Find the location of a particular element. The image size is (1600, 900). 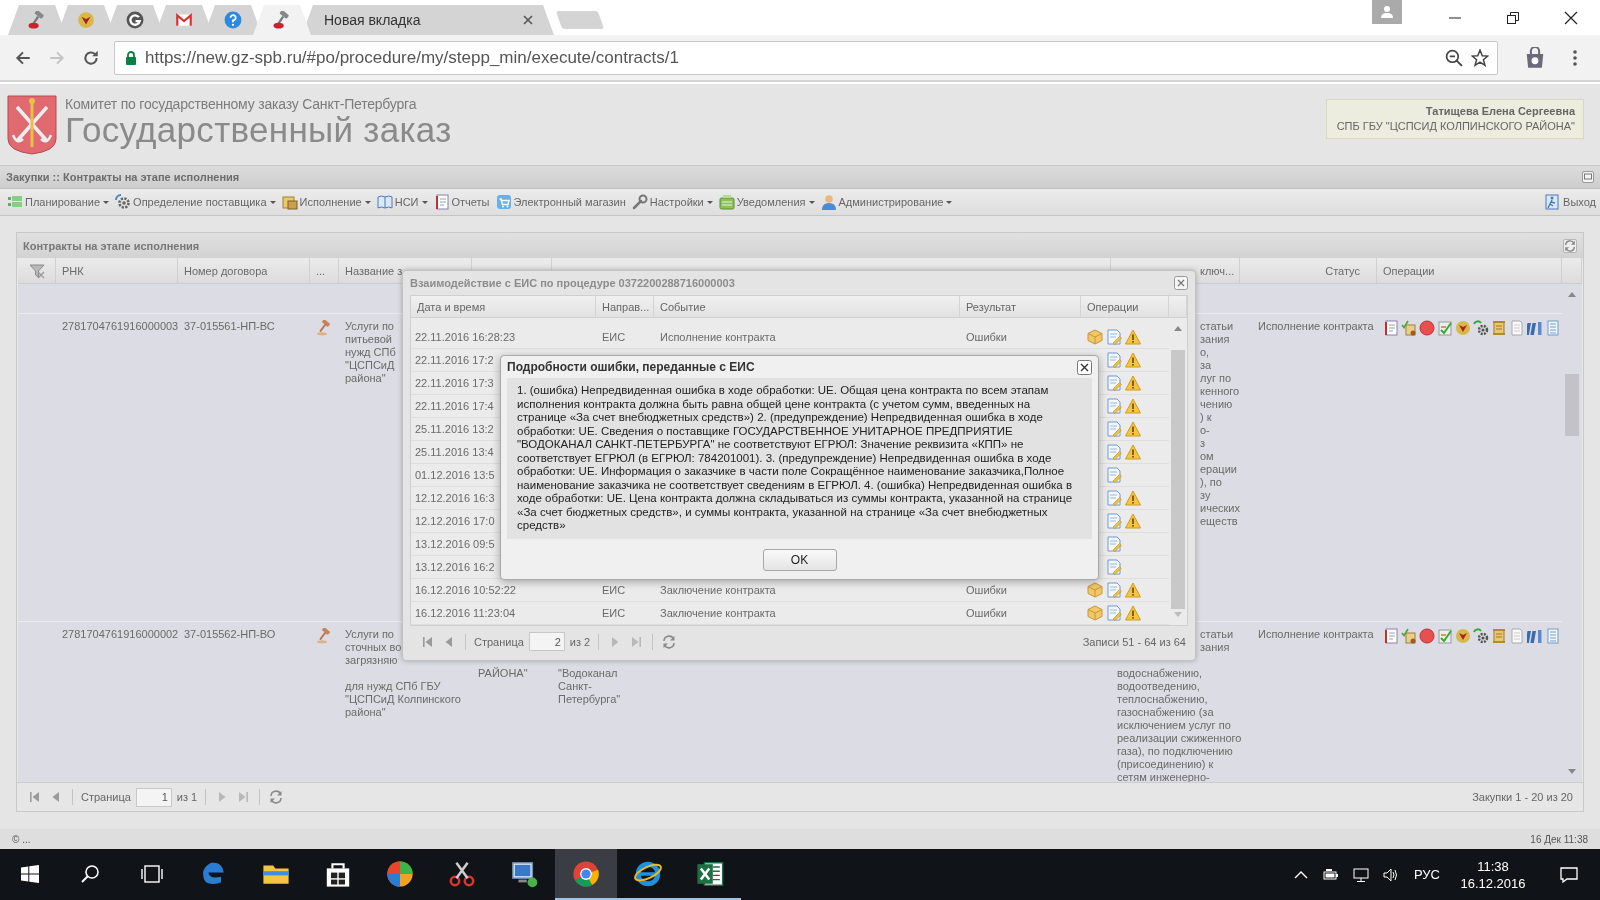

browser-tab is located at coordinates (282, 20).